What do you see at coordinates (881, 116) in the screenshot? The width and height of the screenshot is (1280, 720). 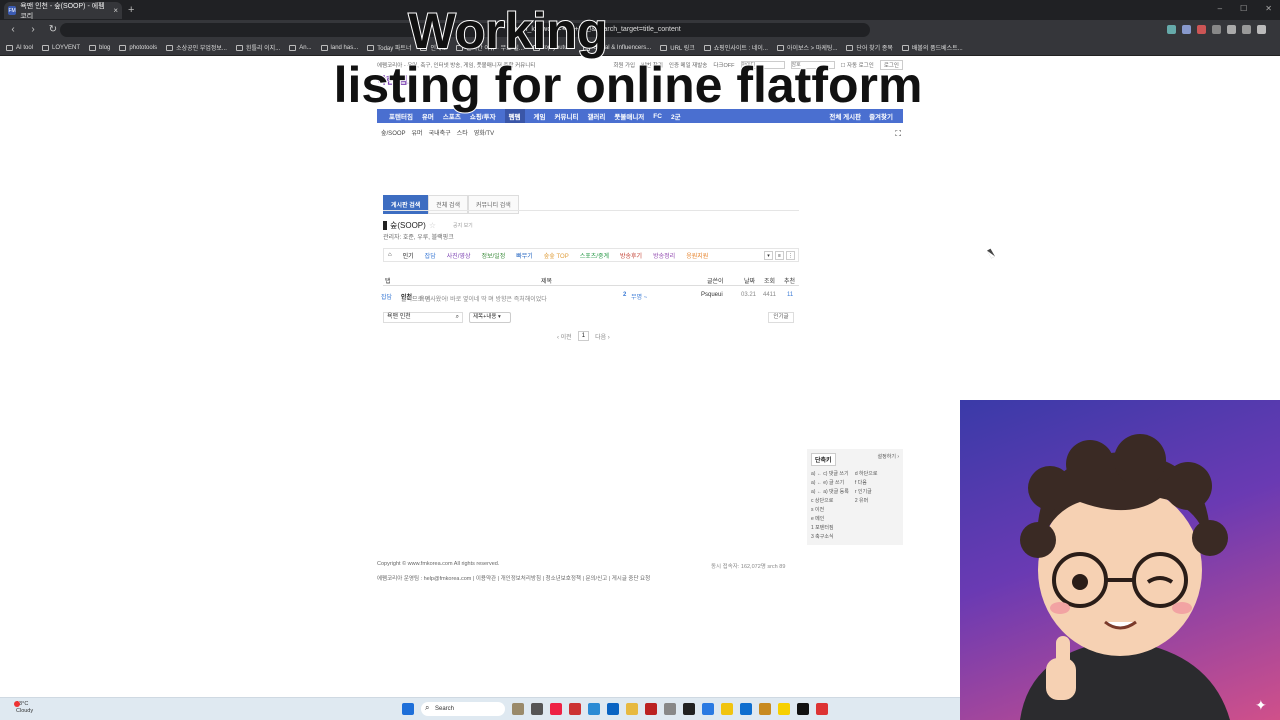 I see `nav-right-item: 즐겨찾기` at bounding box center [881, 116].